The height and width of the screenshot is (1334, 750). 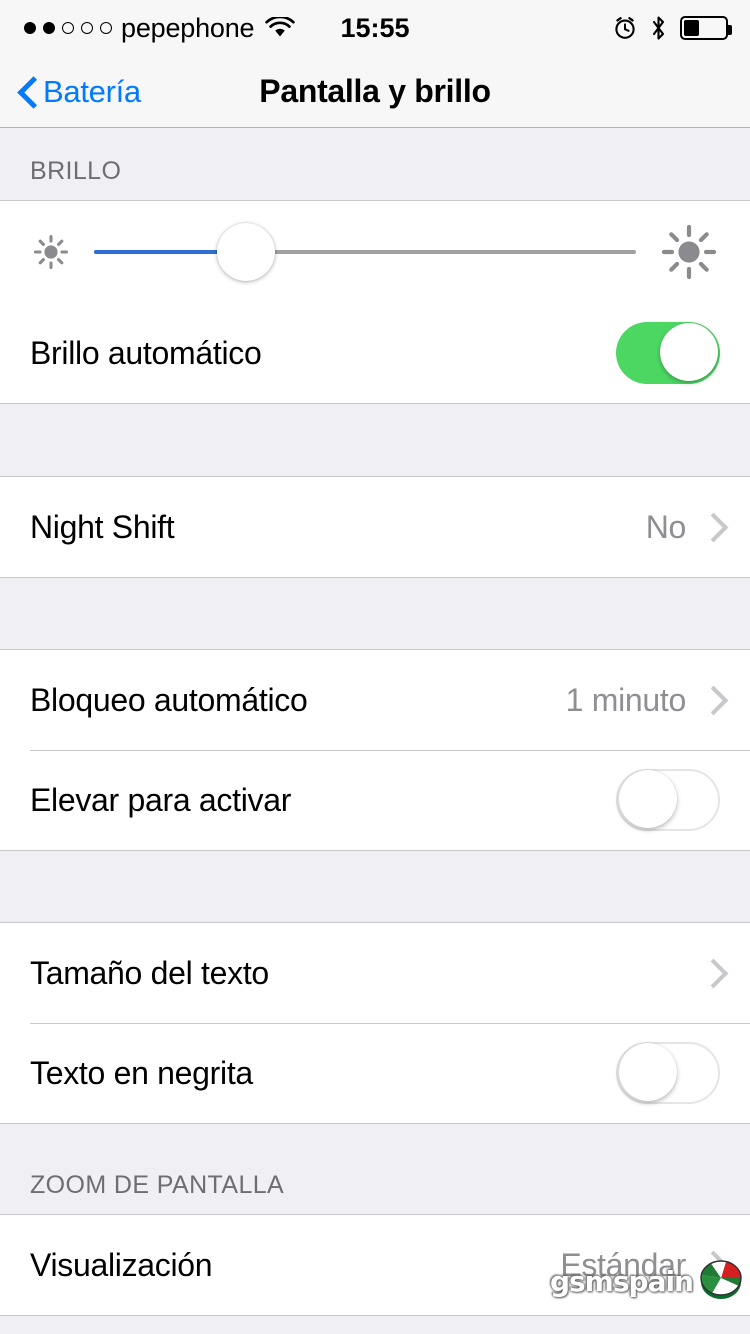 What do you see at coordinates (375, 28) in the screenshot?
I see `status-bar: pepephone 15:55` at bounding box center [375, 28].